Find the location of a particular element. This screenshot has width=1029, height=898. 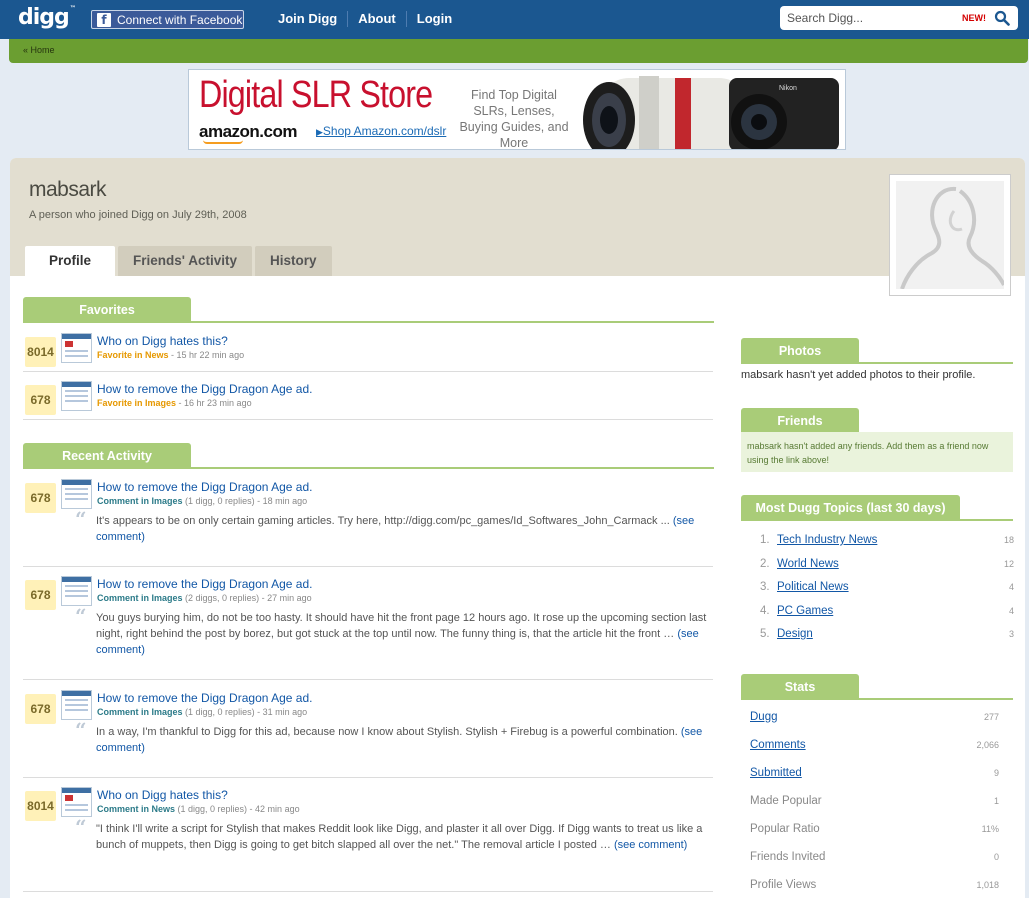

stat-comments-link: Comments is located at coordinates (778, 745).